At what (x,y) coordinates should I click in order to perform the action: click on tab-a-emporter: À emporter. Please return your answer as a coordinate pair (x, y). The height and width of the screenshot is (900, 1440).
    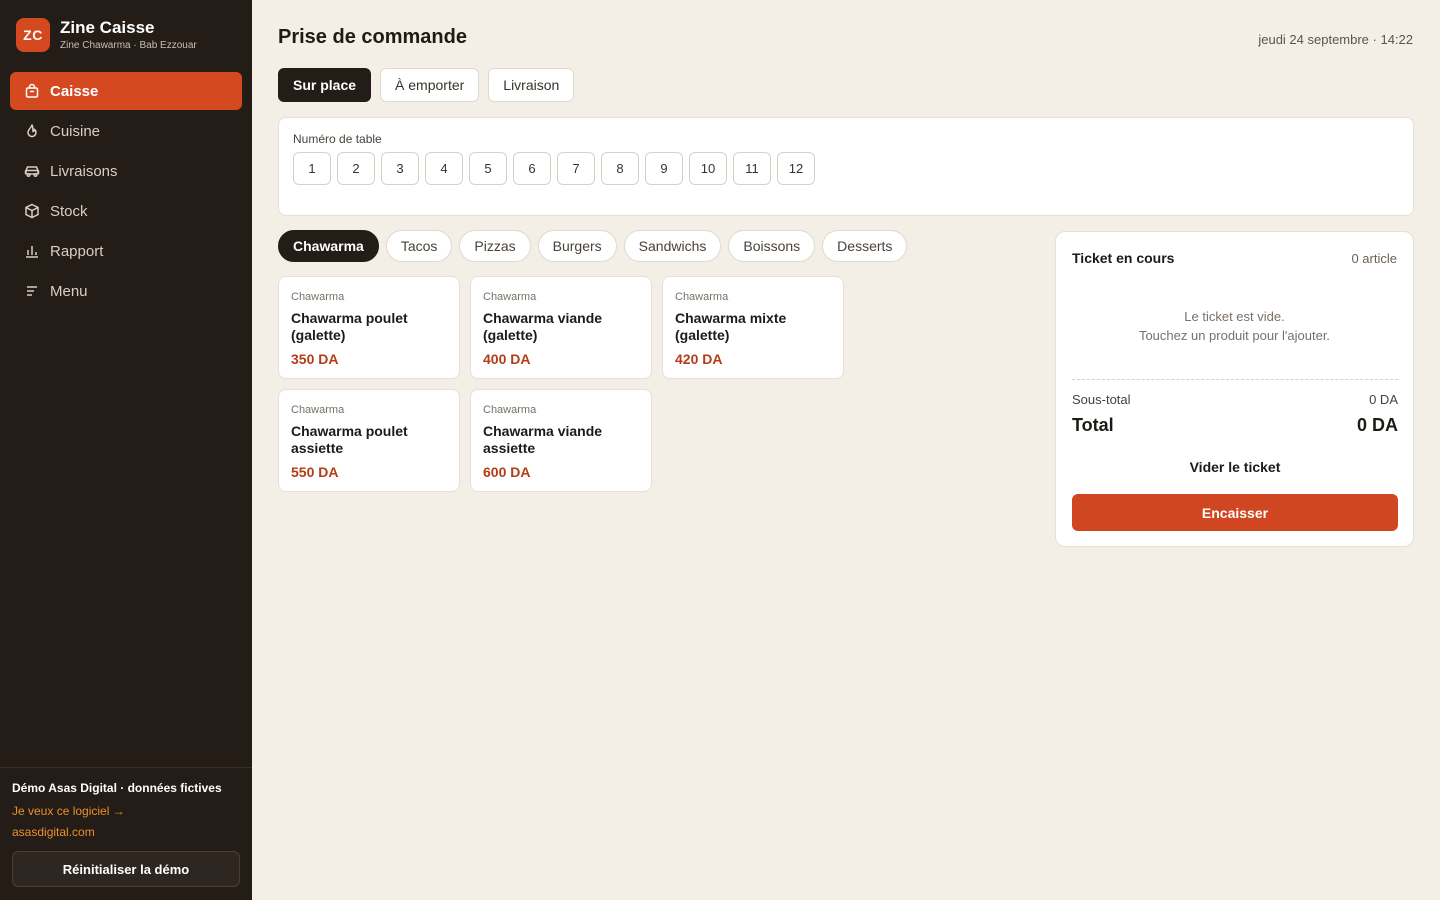
    Looking at the image, I should click on (430, 85).